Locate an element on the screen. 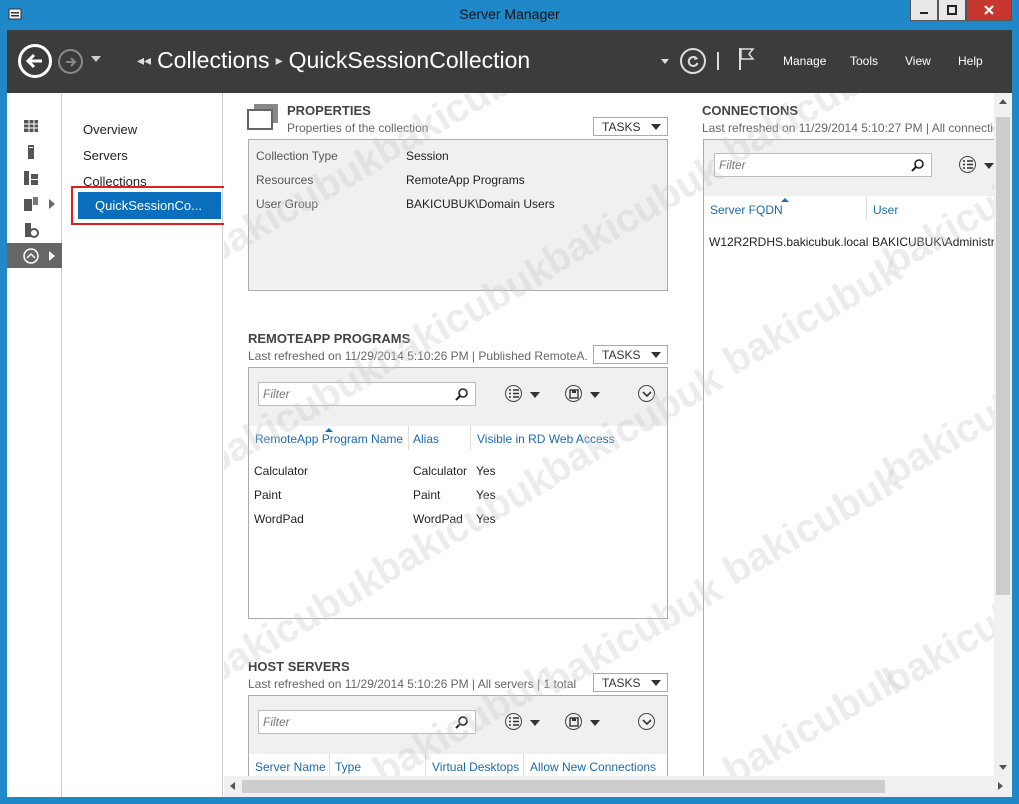 This screenshot has width=1019, height=804. property-value: RemoteApp Programs is located at coordinates (465, 180).